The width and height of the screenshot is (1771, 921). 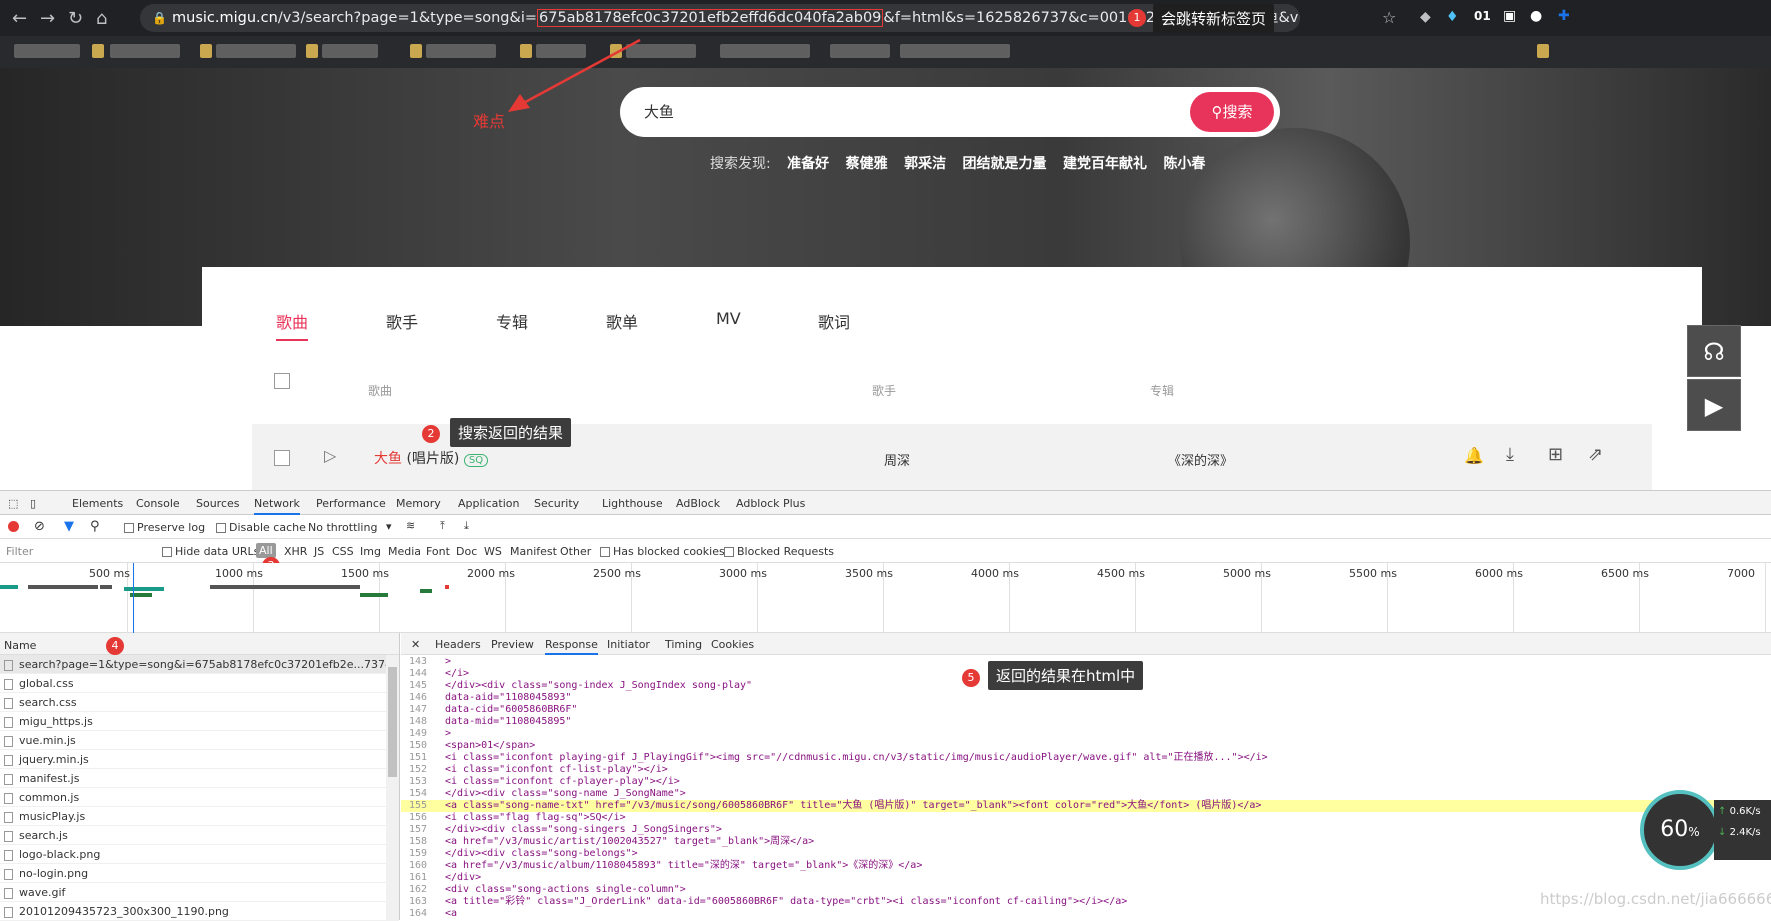 I want to click on ext-icon-2: ●, so click(x=1536, y=16).